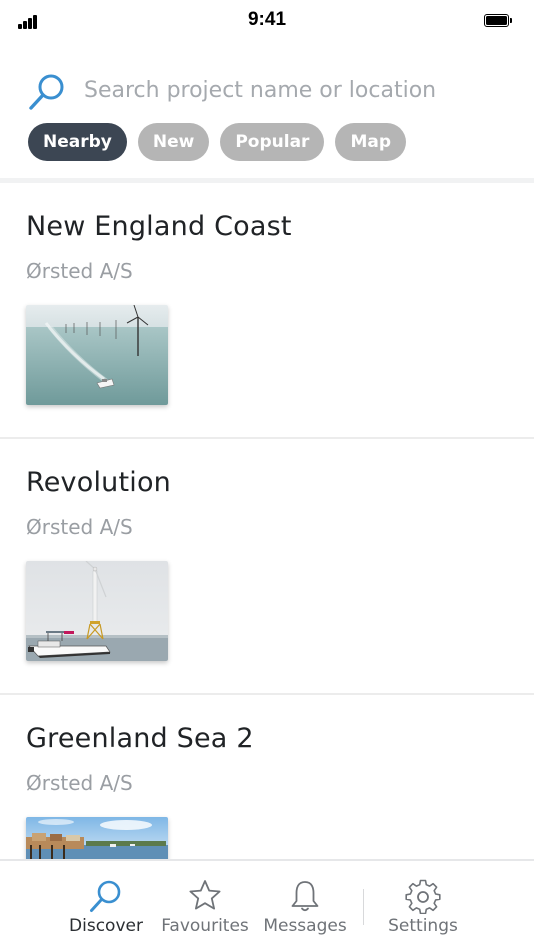 This screenshot has height=950, width=534. What do you see at coordinates (272, 142) in the screenshot?
I see `filter-chip-popular: Popular` at bounding box center [272, 142].